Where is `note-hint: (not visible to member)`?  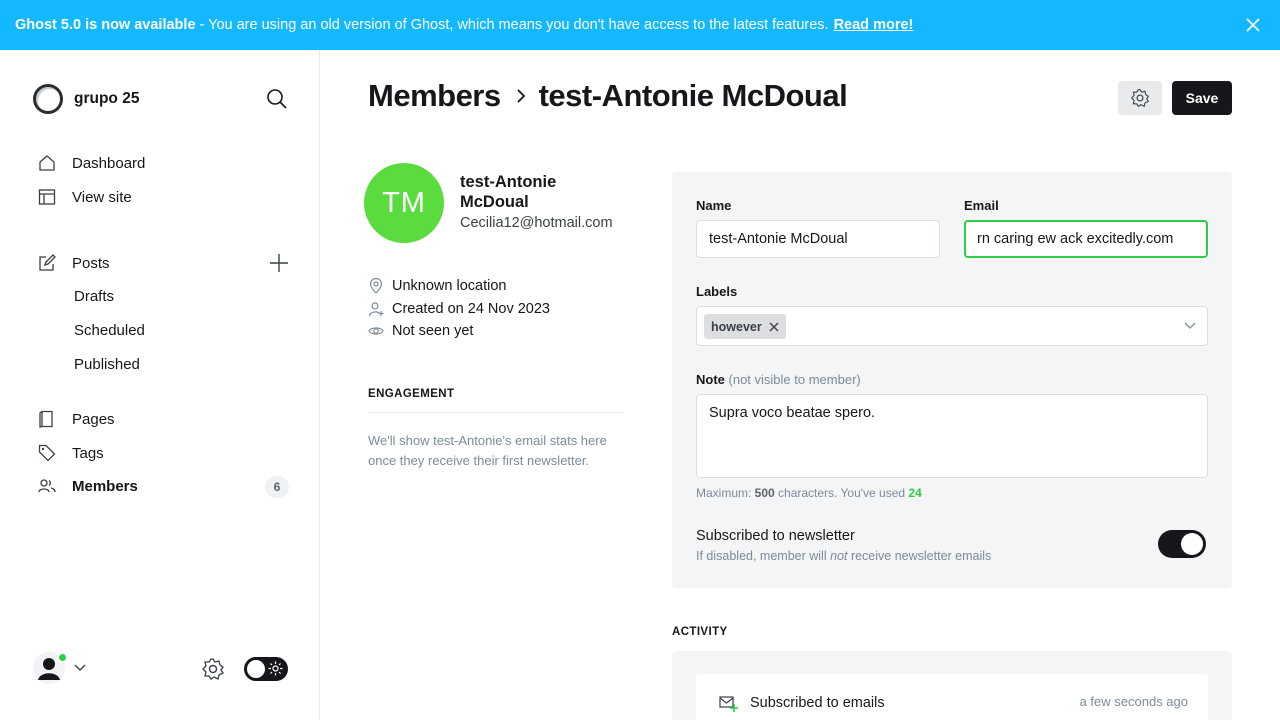 note-hint: (not visible to member) is located at coordinates (794, 379).